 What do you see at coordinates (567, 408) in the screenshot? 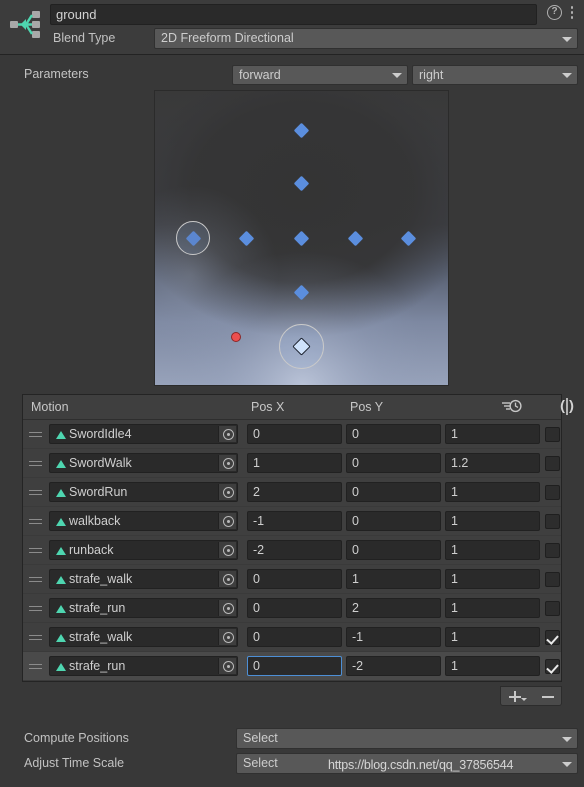
I see `mirror-icon` at bounding box center [567, 408].